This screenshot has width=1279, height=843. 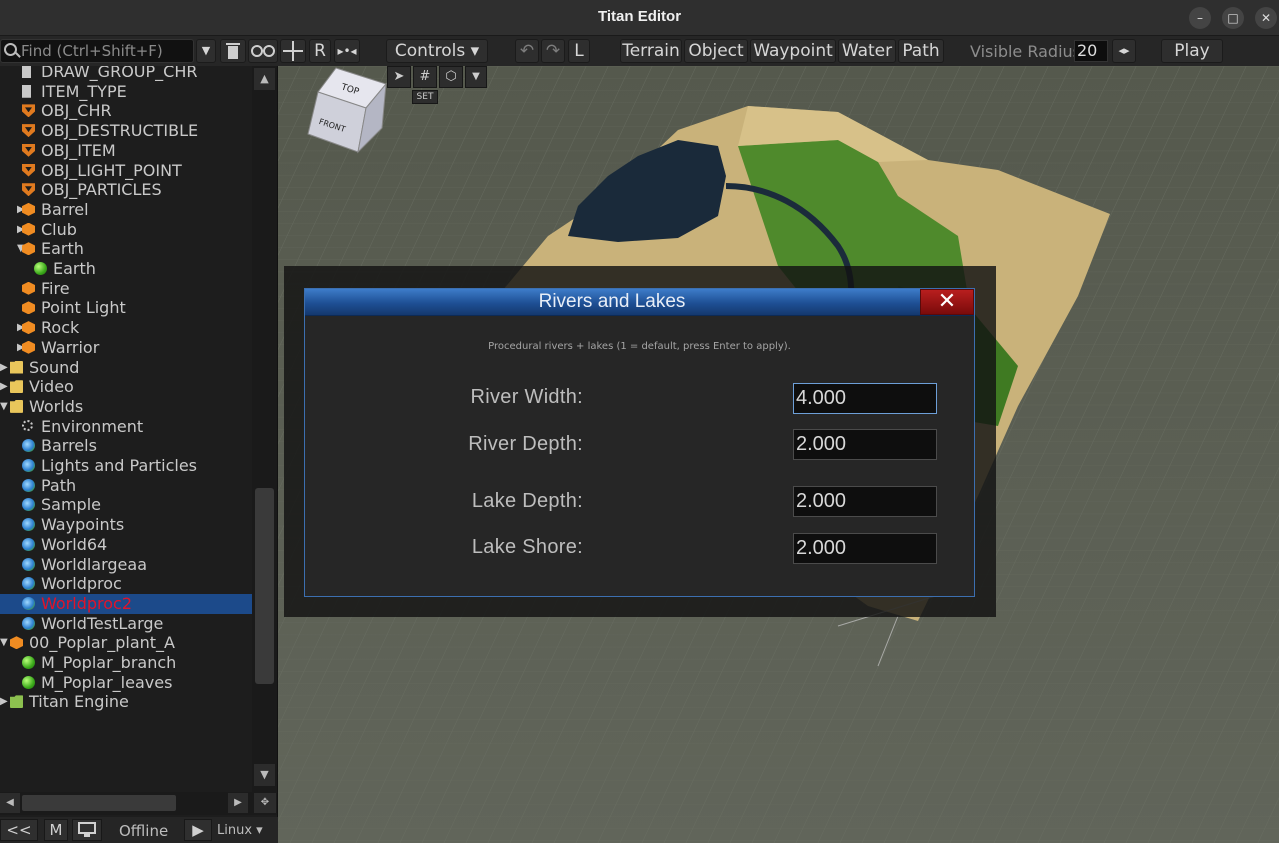 I want to click on tree-item: OBJ_ITEM, so click(x=126, y=151).